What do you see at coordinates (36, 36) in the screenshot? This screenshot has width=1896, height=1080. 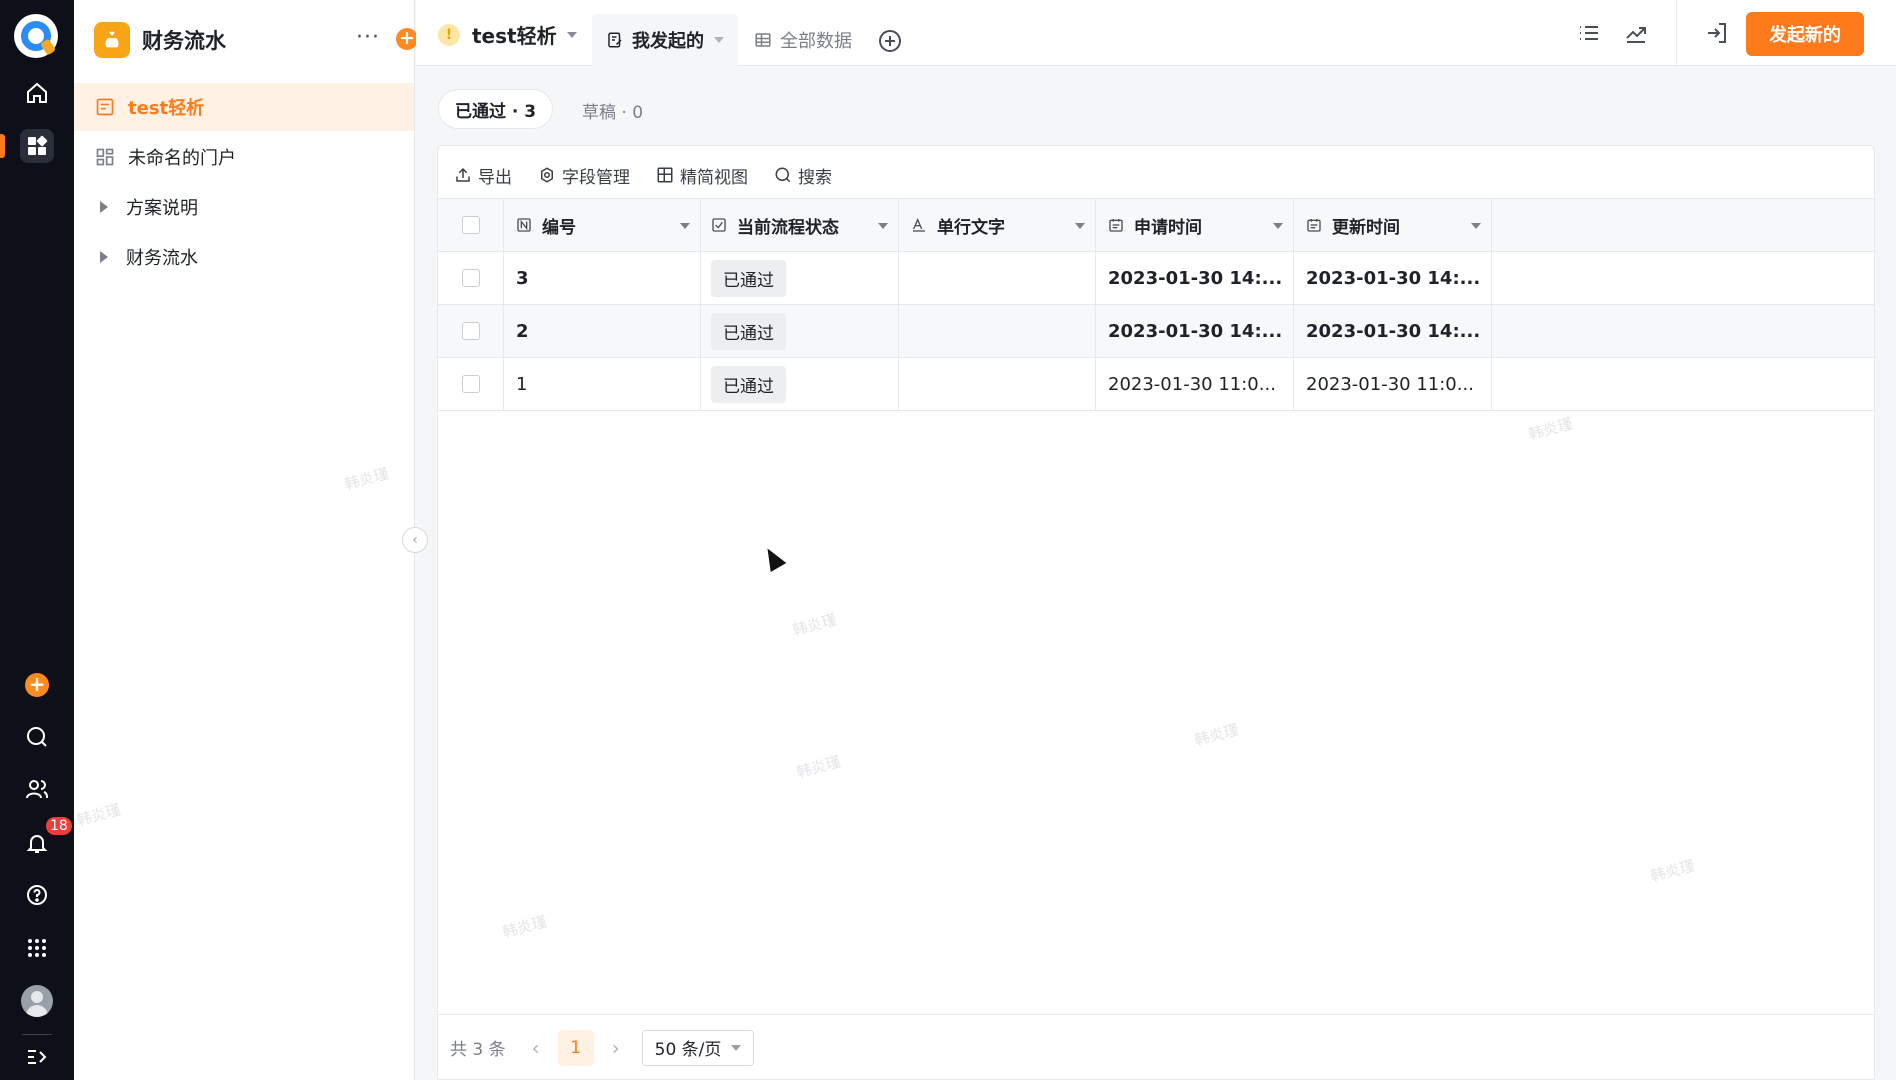 I see `app-logo` at bounding box center [36, 36].